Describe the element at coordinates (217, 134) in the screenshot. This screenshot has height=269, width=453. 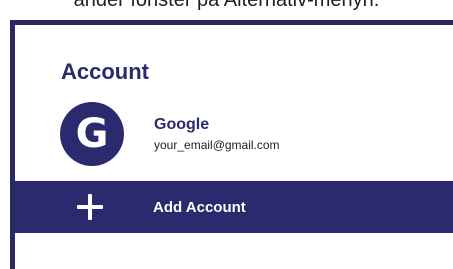
I see `account-info: Google your_email@gmail.com` at that location.